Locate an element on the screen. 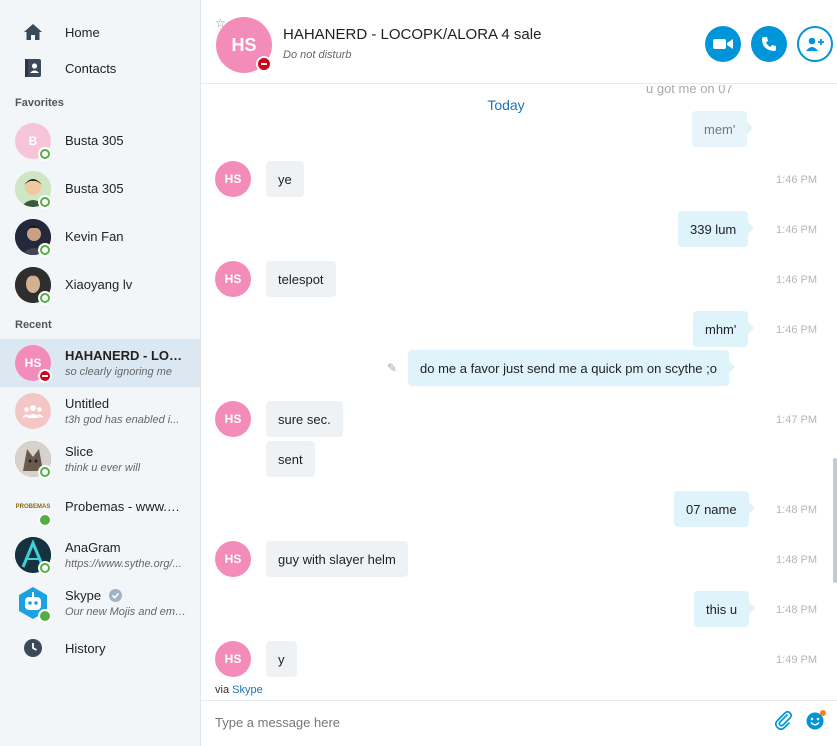 This screenshot has width=837, height=746. incoming-message: guy with slayer helm is located at coordinates (337, 559).